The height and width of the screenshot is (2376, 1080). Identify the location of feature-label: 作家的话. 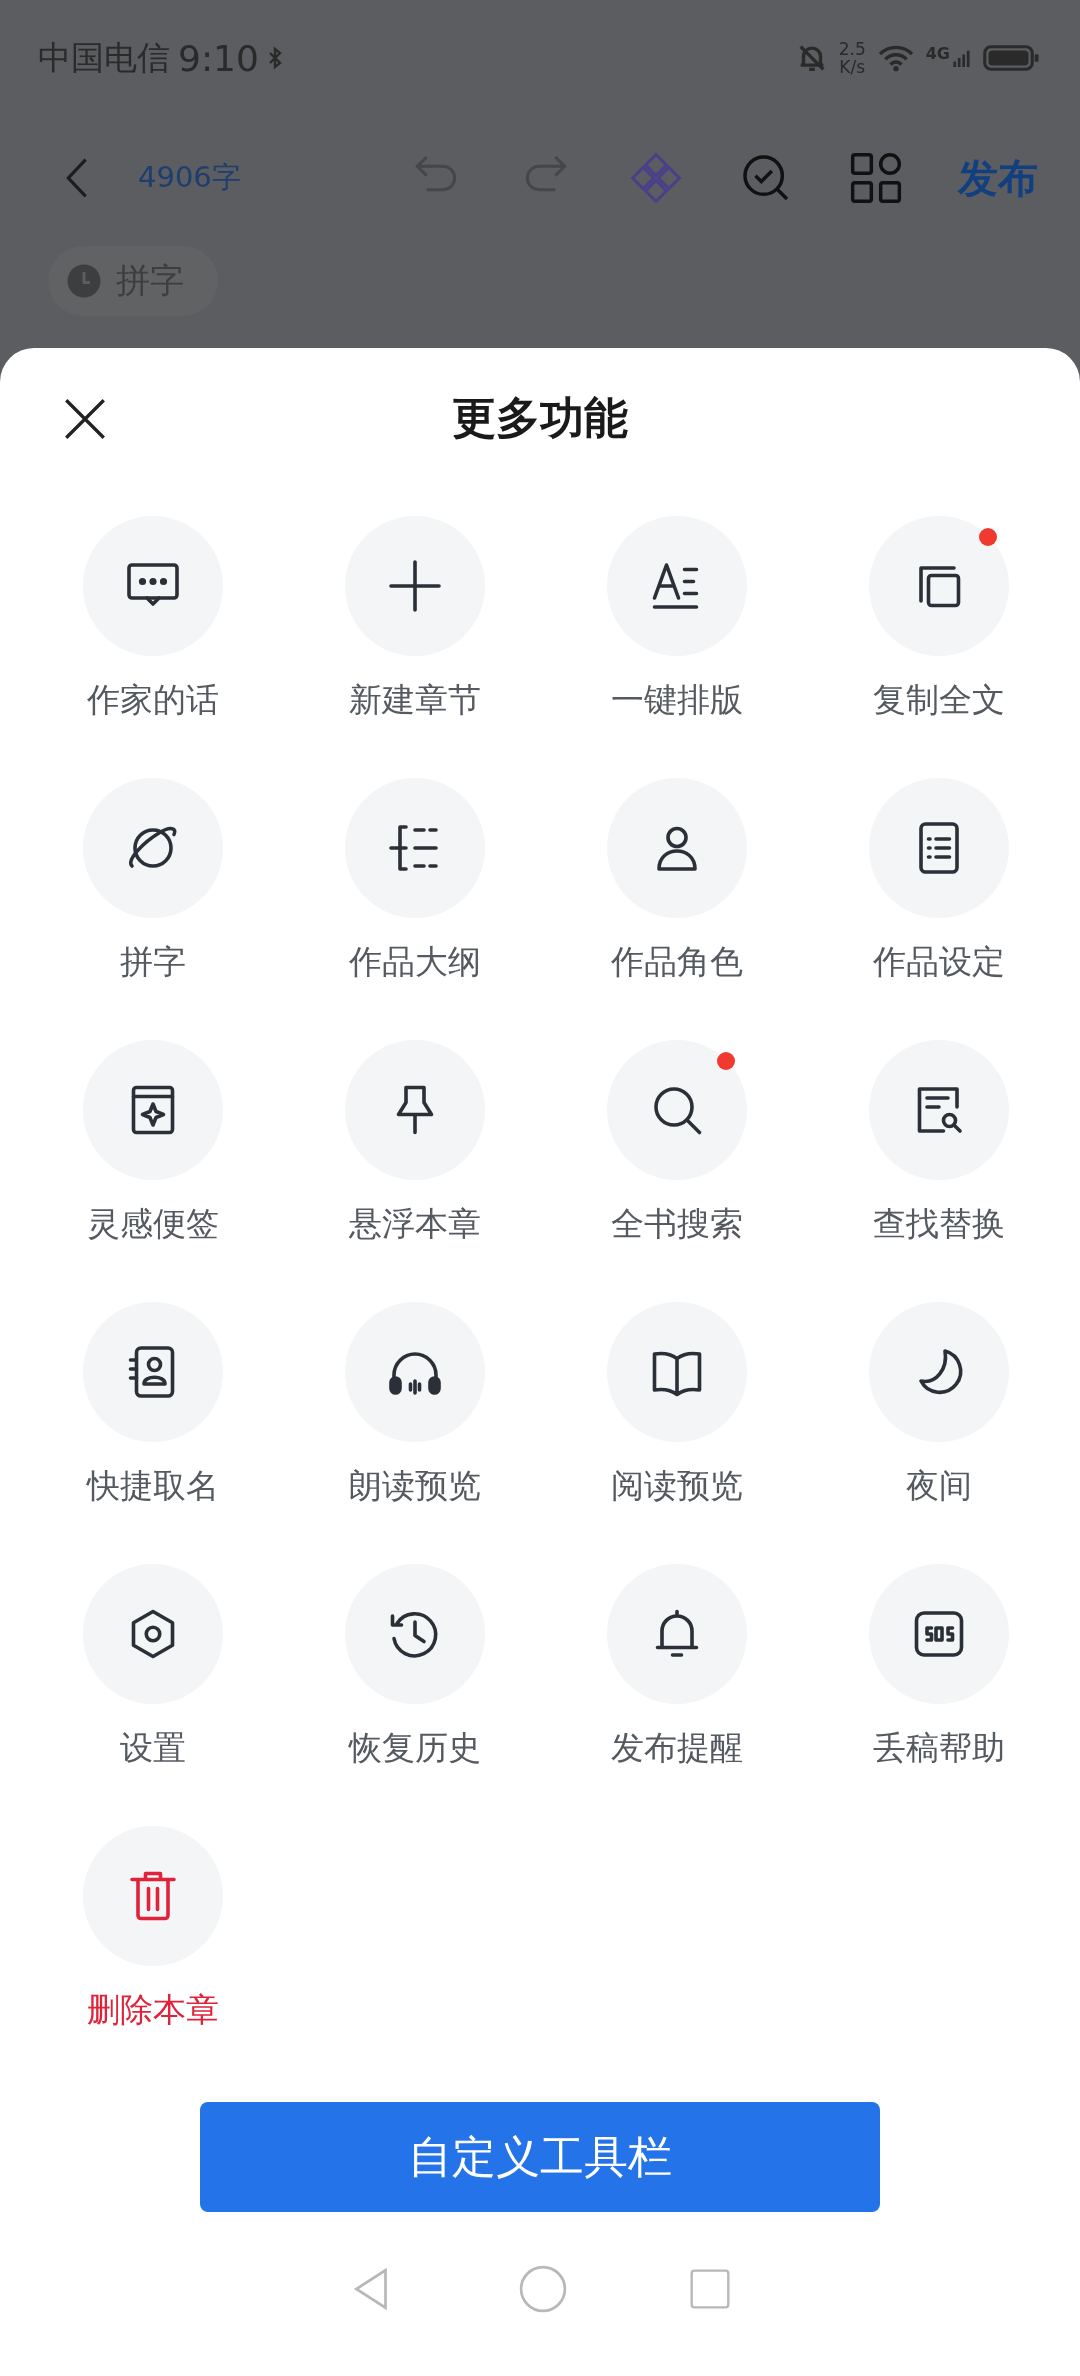
(153, 700).